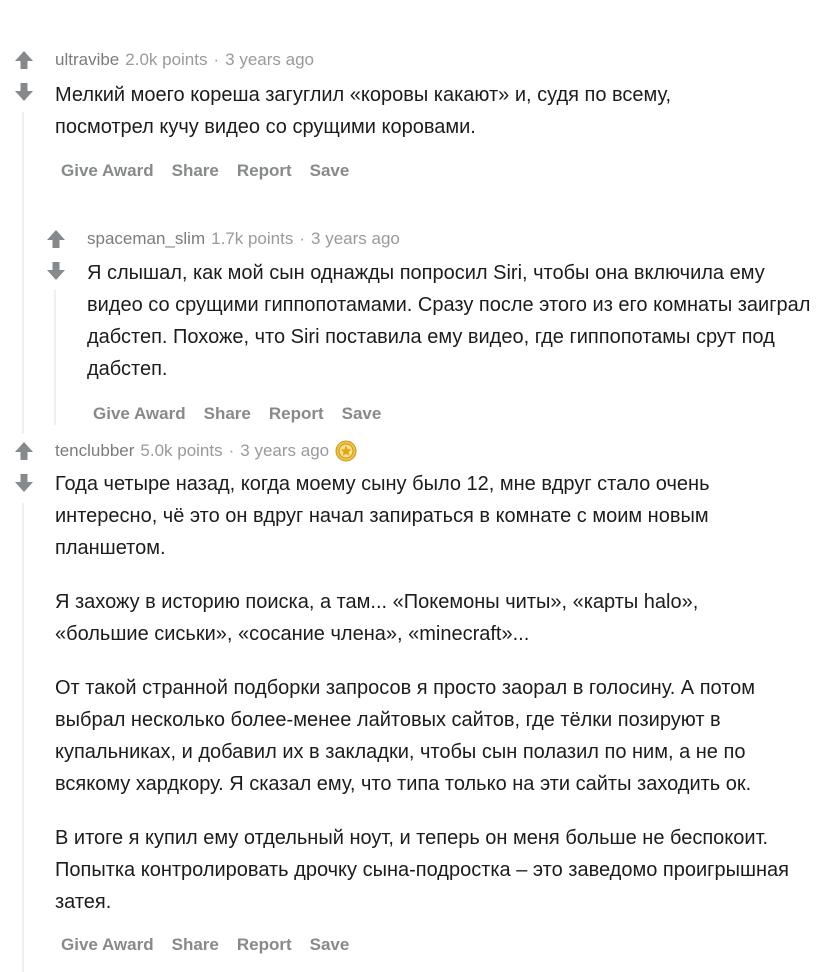  Describe the element at coordinates (181, 450) in the screenshot. I see `points-count: 5.0k points` at that location.